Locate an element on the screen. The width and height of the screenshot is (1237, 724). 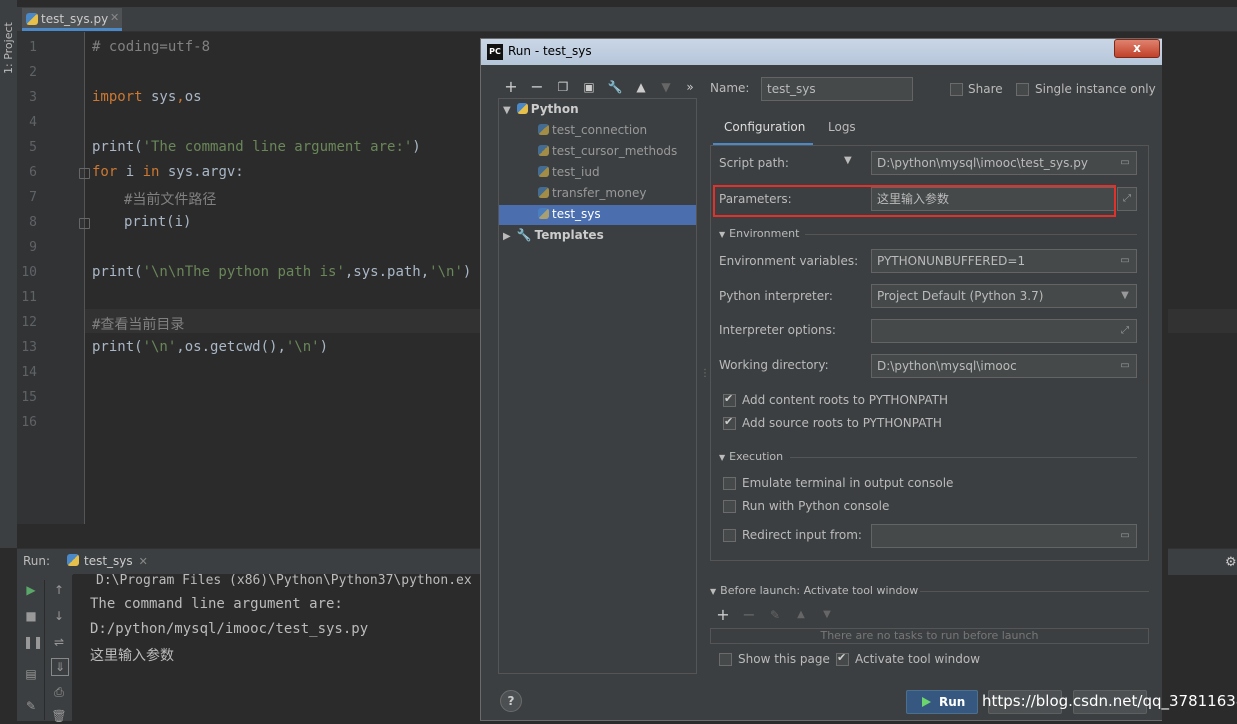
line-number: 1 is located at coordinates (33, 47).